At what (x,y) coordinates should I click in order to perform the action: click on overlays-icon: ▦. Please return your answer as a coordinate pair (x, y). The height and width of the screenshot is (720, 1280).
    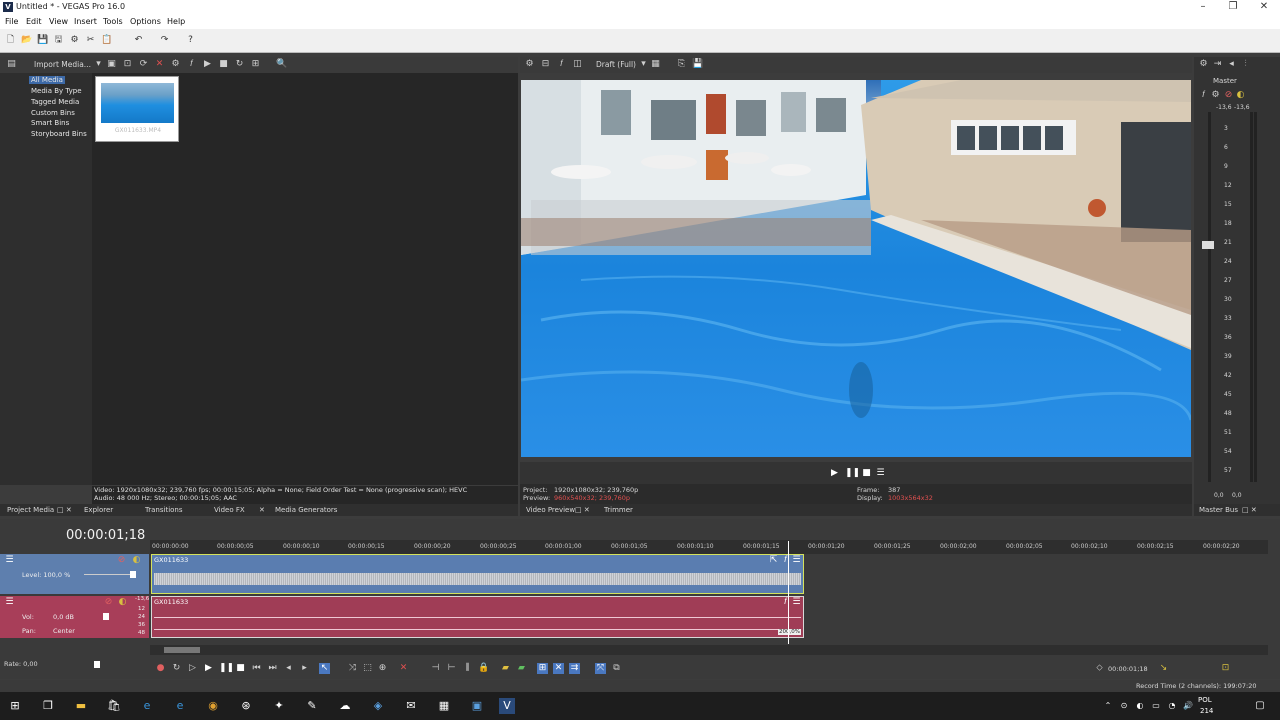
    Looking at the image, I should click on (655, 64).